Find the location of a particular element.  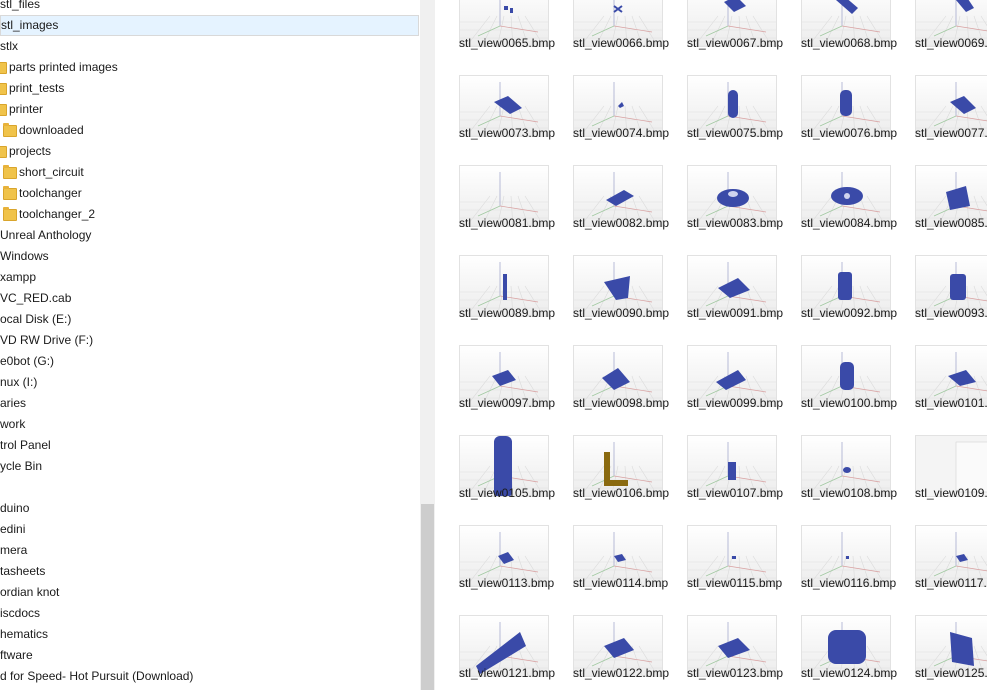

tree-item: edini is located at coordinates (209, 529).